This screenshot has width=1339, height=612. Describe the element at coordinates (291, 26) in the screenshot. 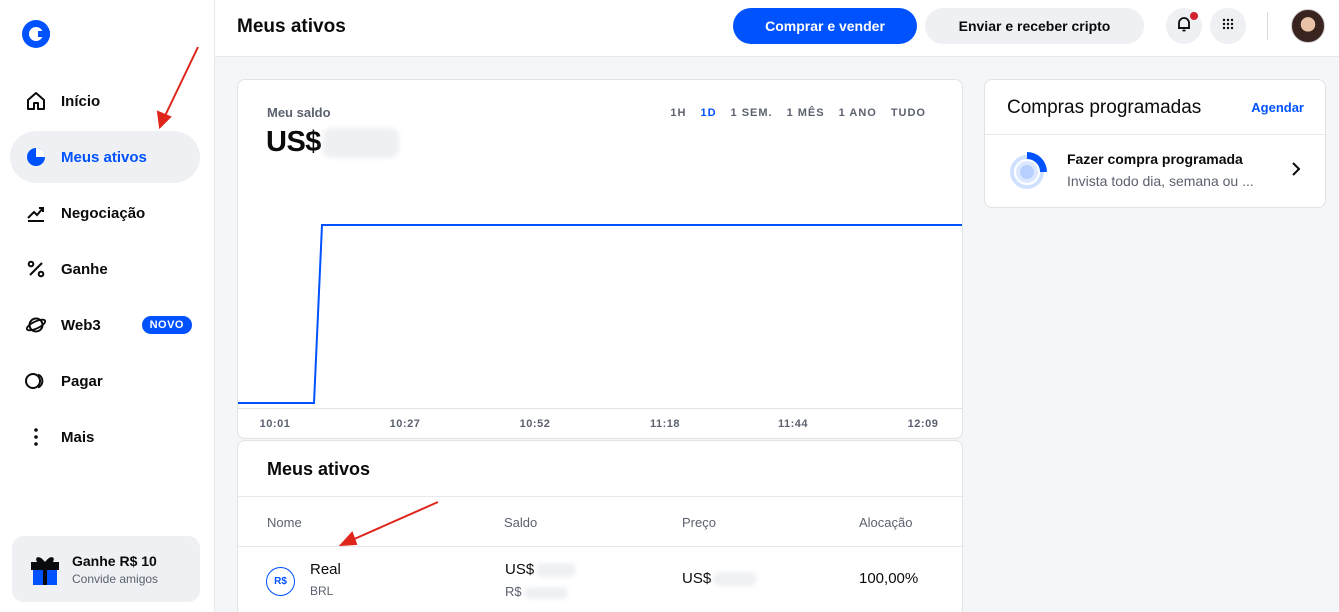

I see `page-title: Meus ativos` at that location.